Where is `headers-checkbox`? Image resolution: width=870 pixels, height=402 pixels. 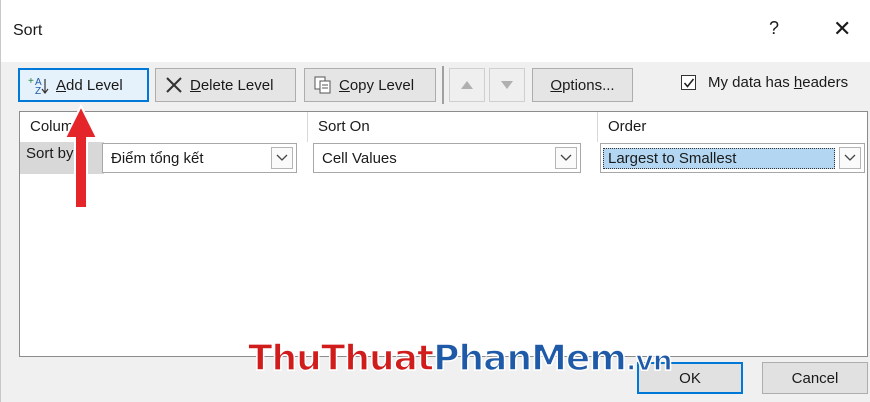 headers-checkbox is located at coordinates (688, 82).